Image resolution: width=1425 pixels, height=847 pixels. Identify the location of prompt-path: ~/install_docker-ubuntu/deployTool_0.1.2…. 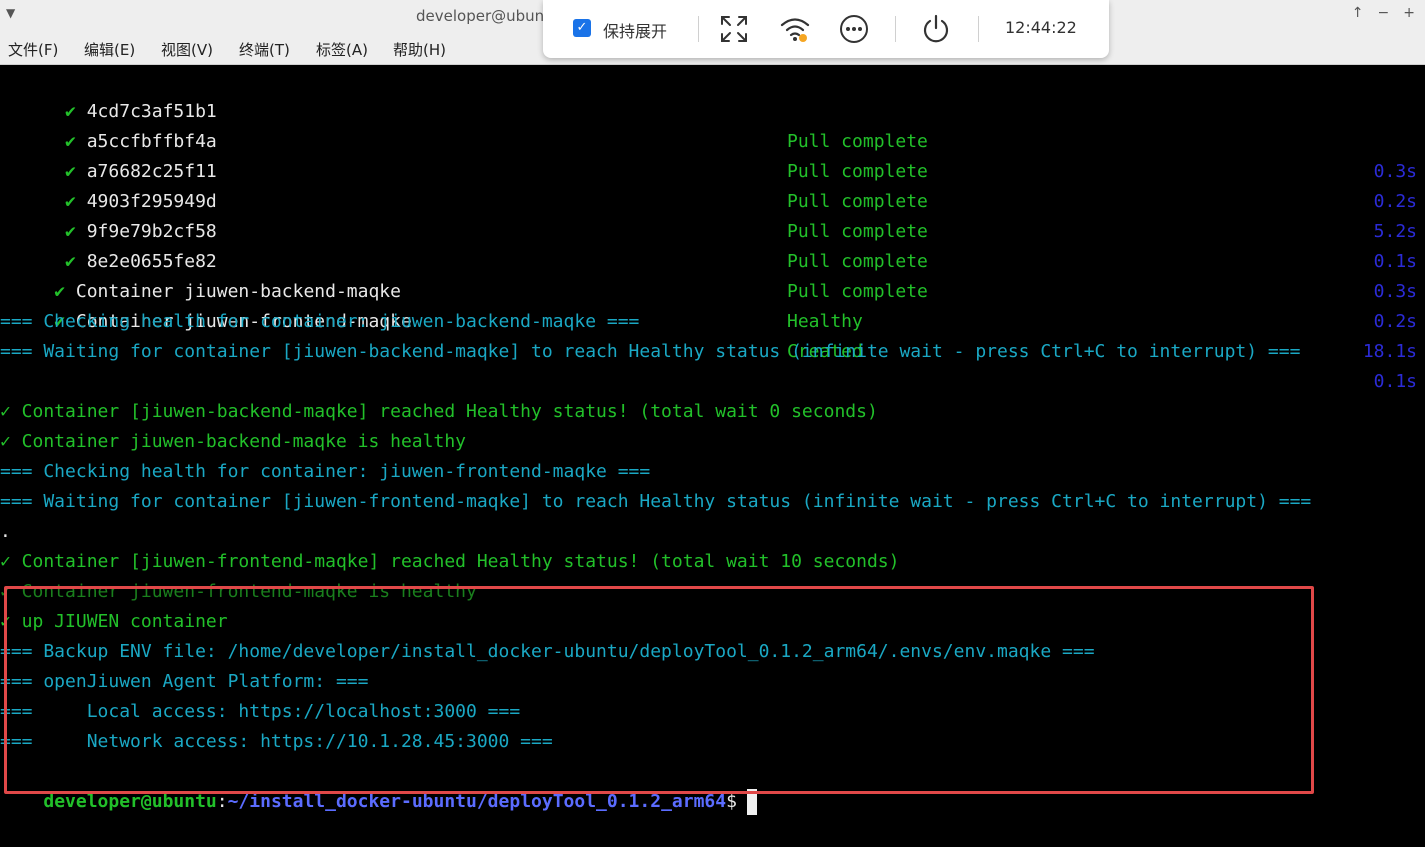
(477, 801).